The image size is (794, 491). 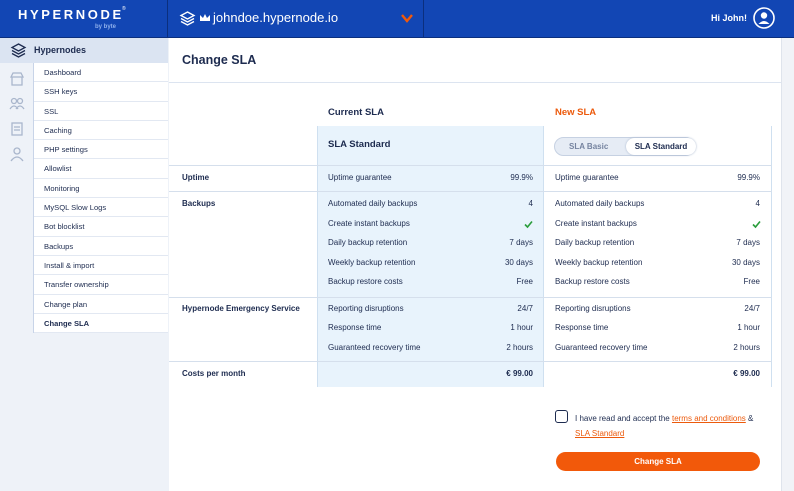 I want to click on domain-selector: johndoe.hypernode.io, so click(x=296, y=19).